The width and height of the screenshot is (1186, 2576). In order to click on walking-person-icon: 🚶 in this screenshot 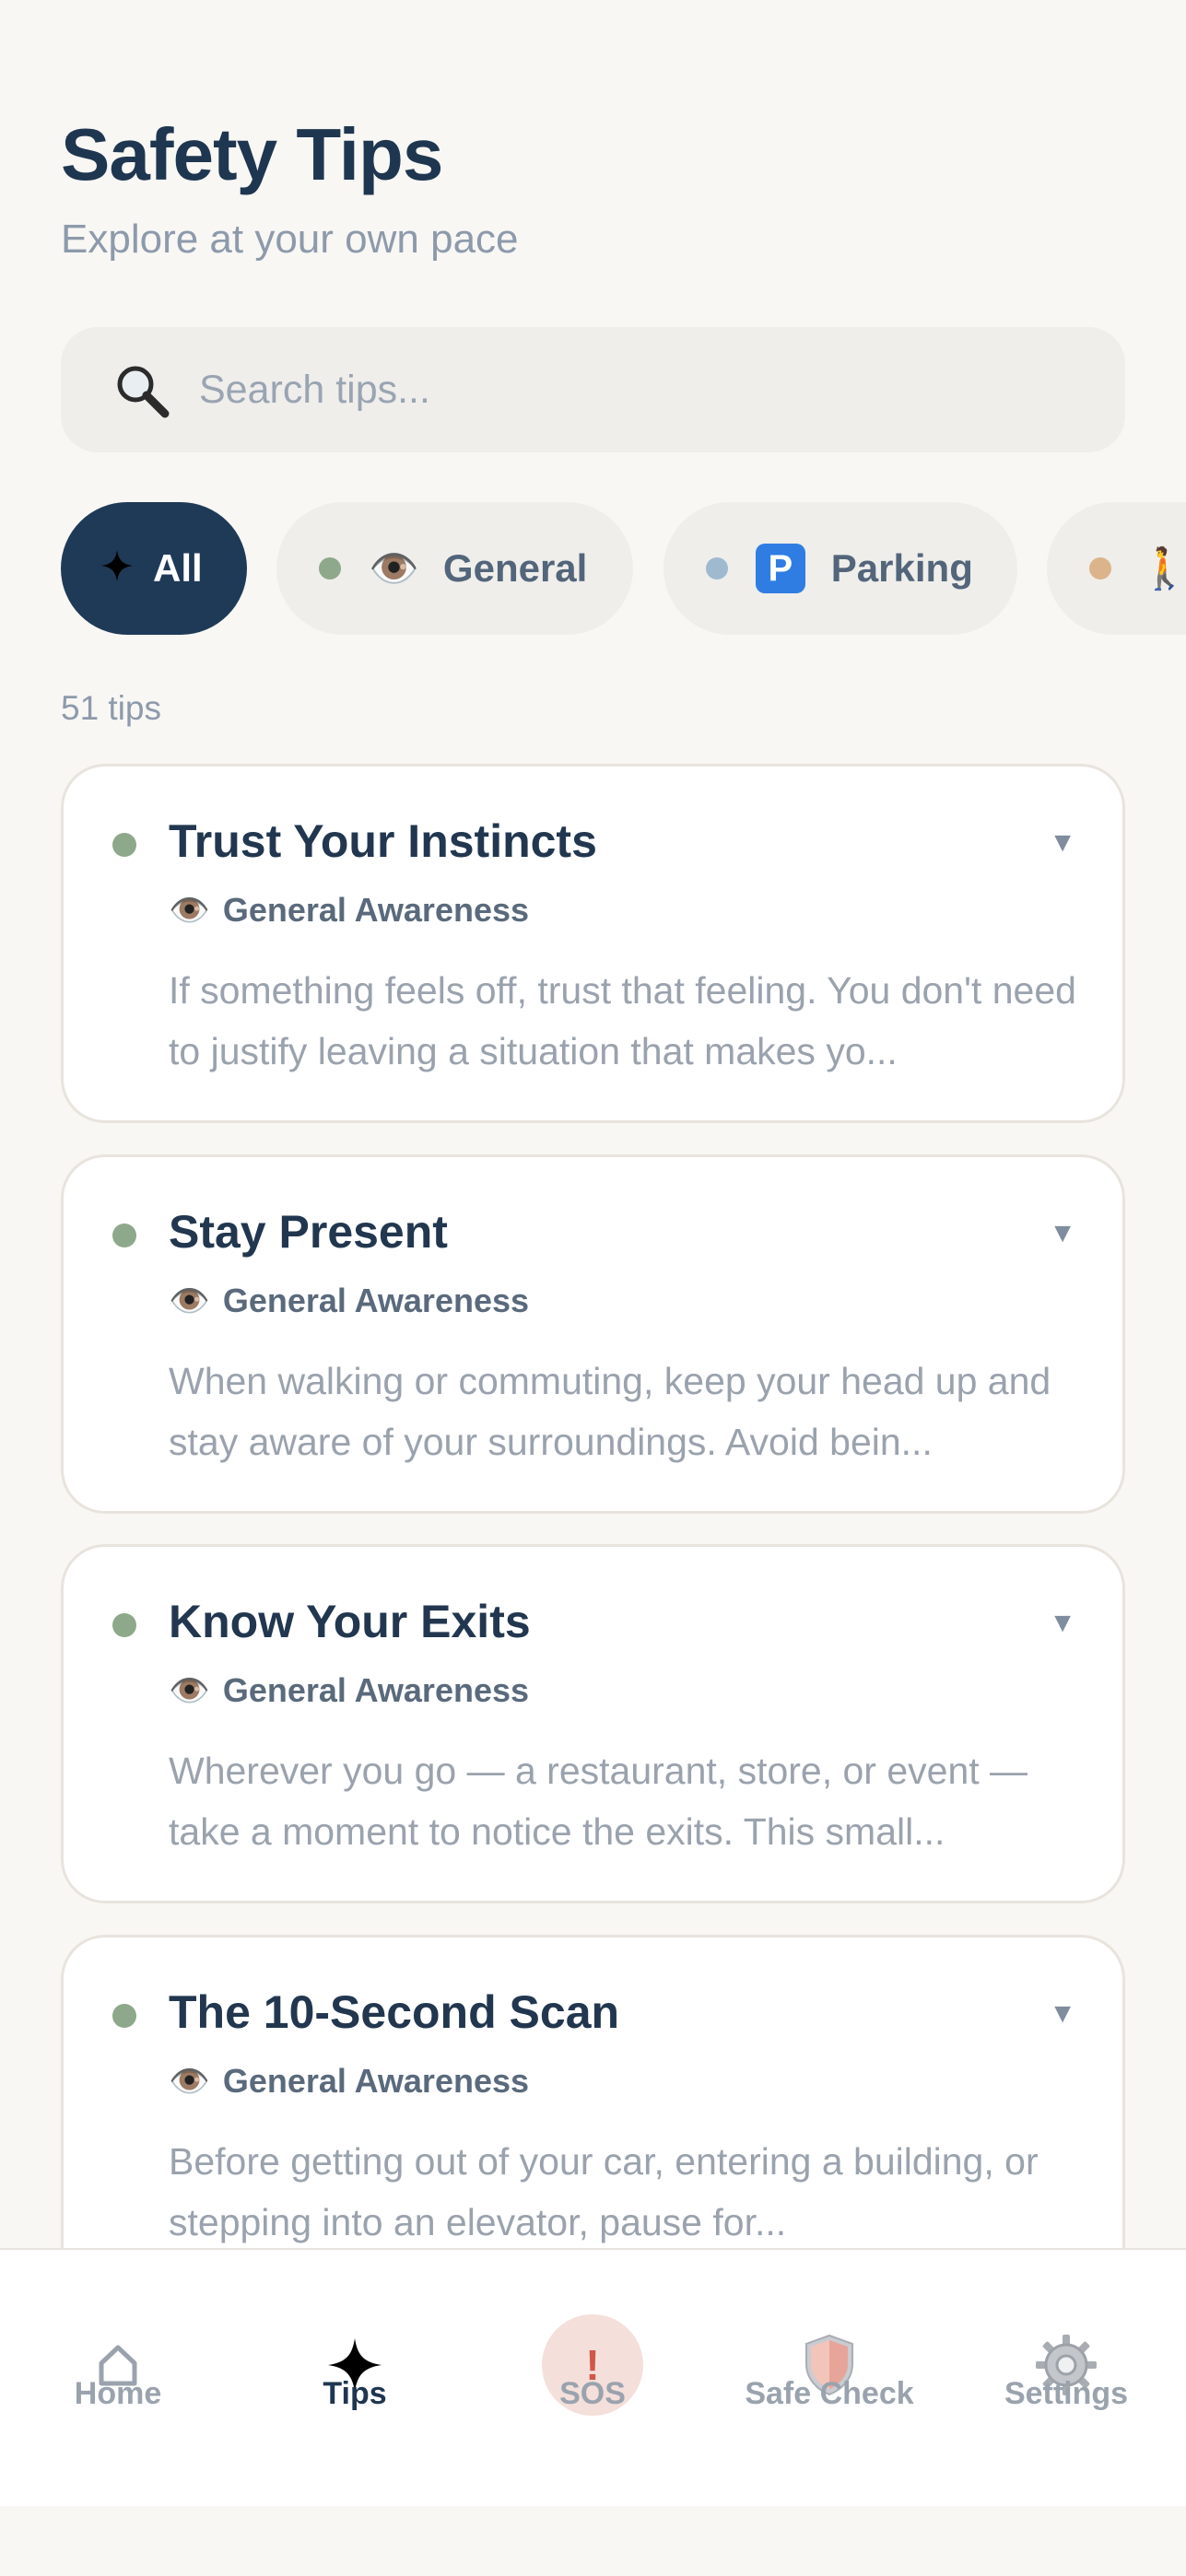, I will do `click(1162, 568)`.